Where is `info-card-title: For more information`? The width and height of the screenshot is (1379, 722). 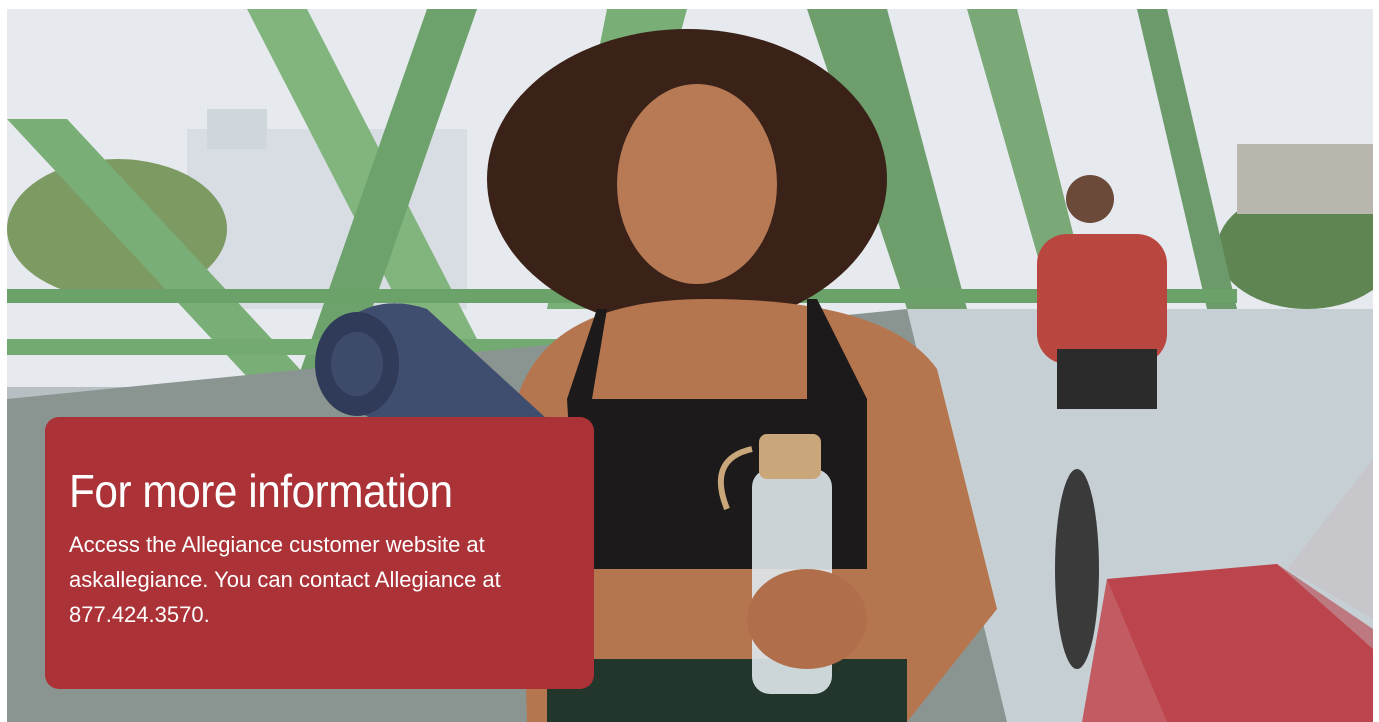 info-card-title: For more information is located at coordinates (261, 491).